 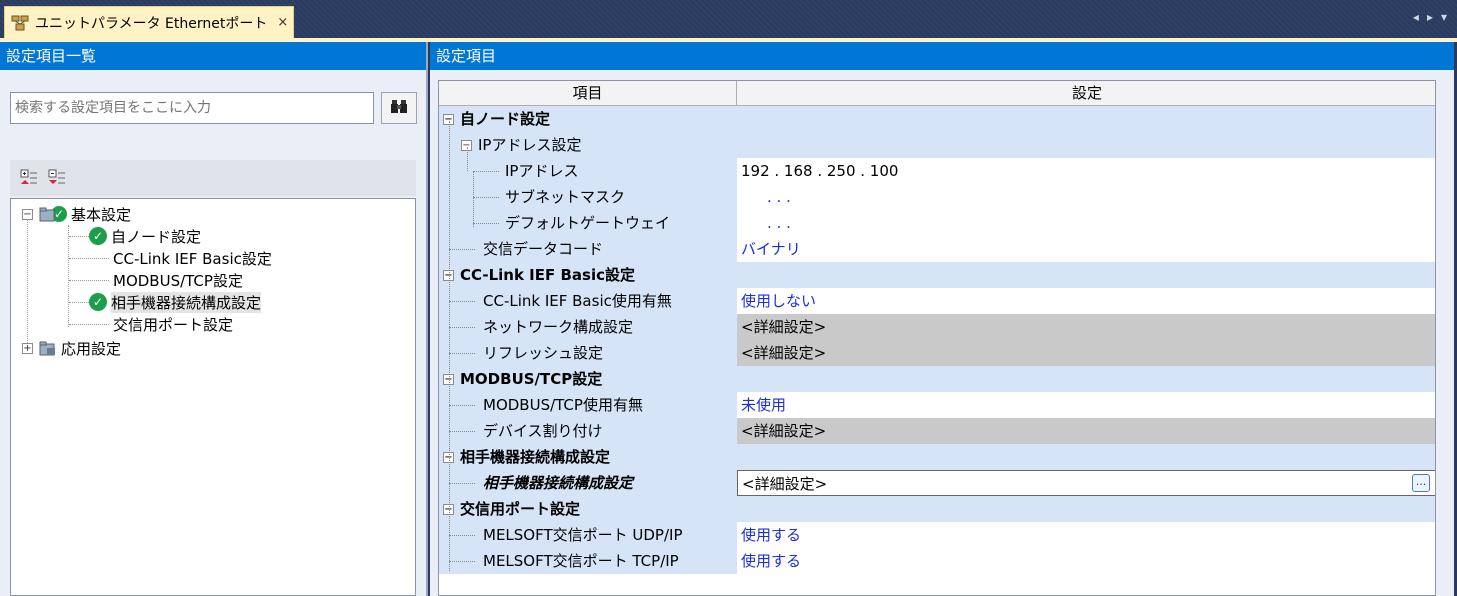 I want to click on grid-row: 交信データコード バイナリ, so click(x=937, y=249).